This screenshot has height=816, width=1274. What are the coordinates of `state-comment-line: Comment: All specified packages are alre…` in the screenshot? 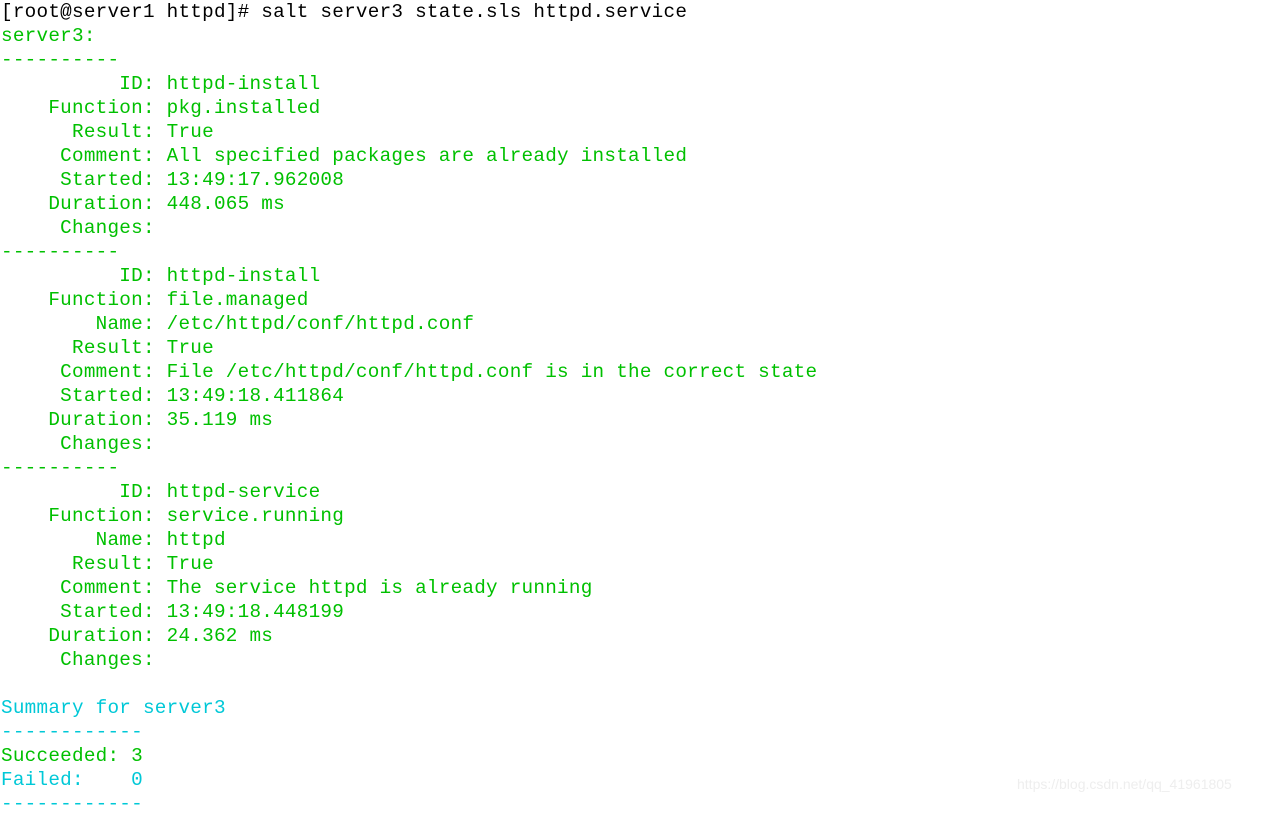 It's located at (344, 156).